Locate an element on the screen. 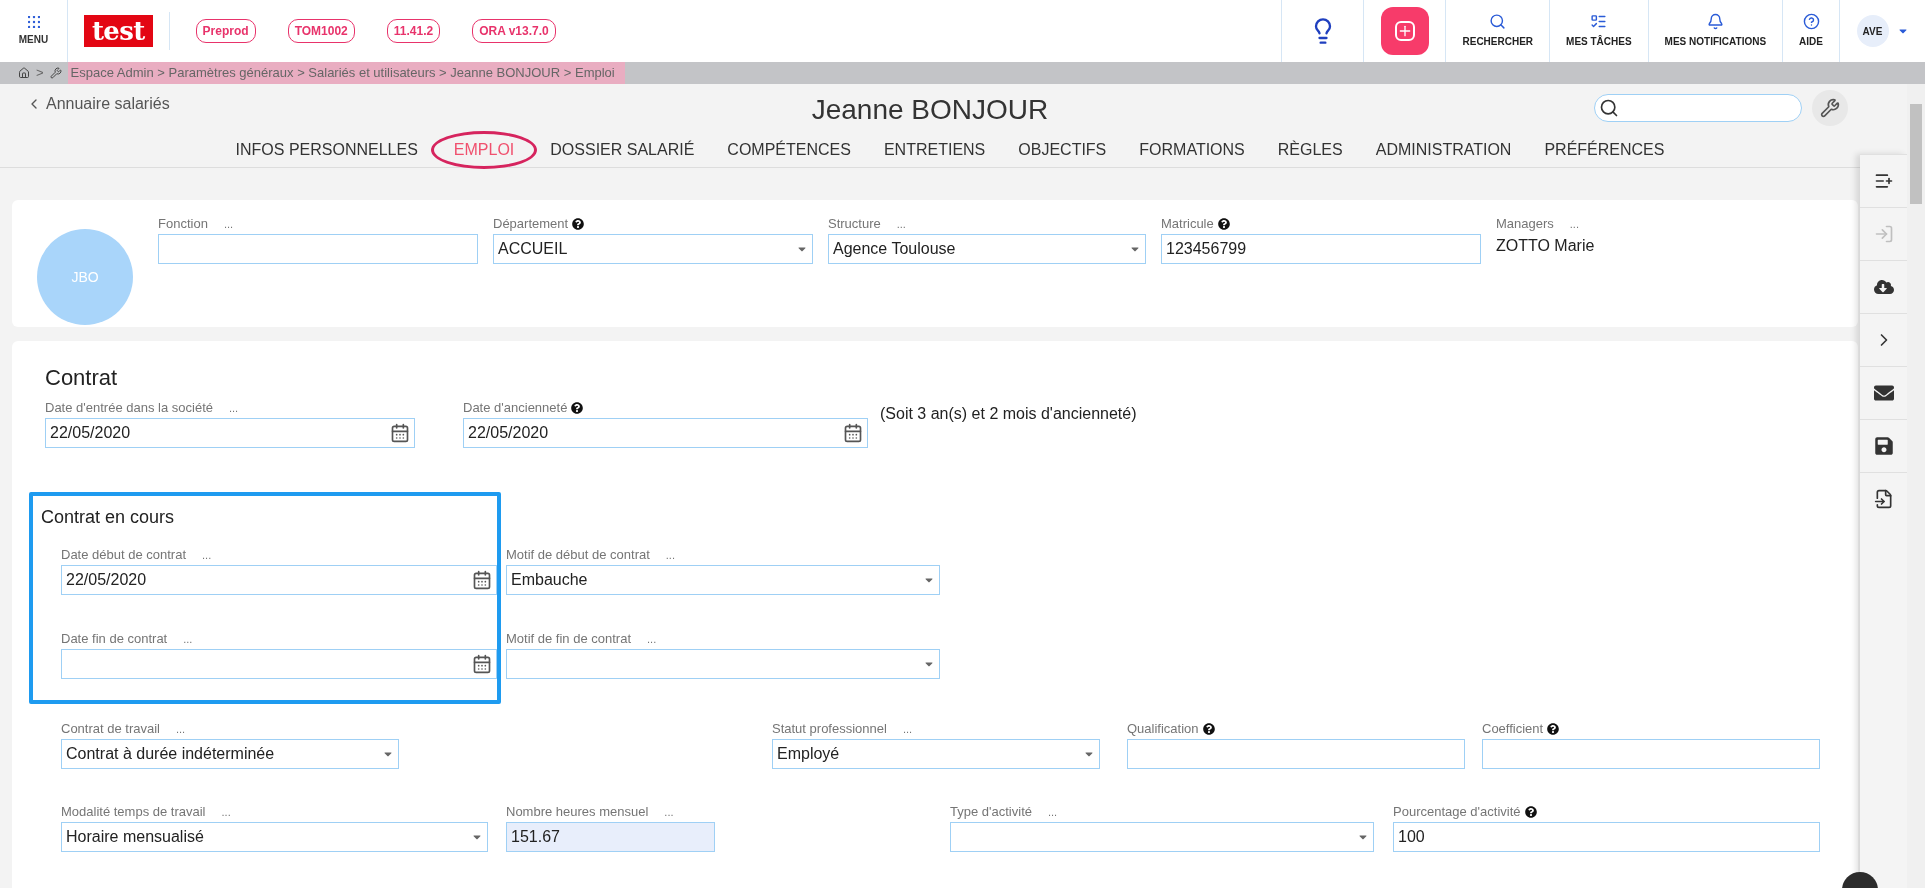 Image resolution: width=1925 pixels, height=888 pixels. field-label: Managers is located at coordinates (1525, 224).